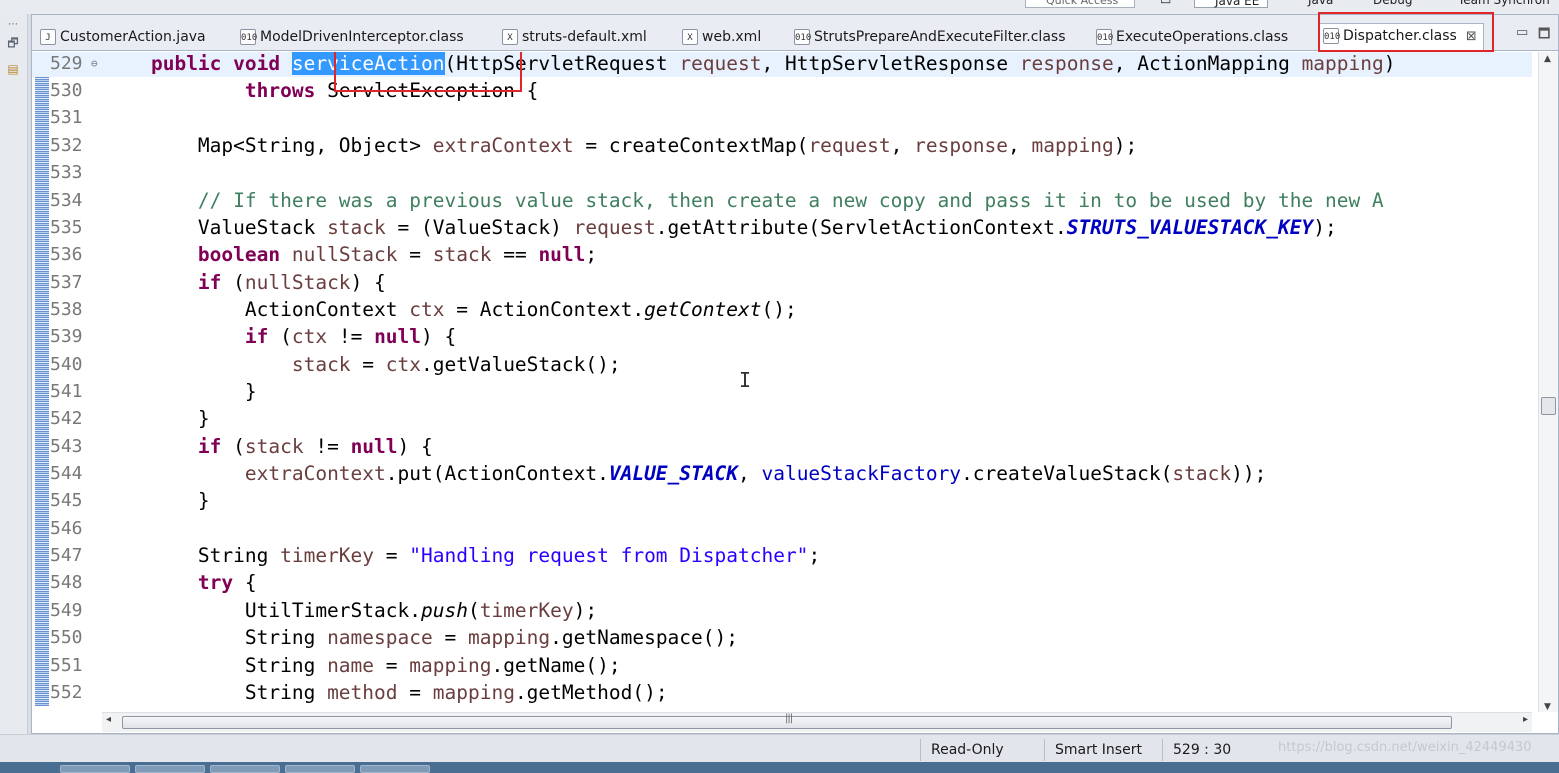  I want to click on perspective-debug: Debug, so click(1383, 4).